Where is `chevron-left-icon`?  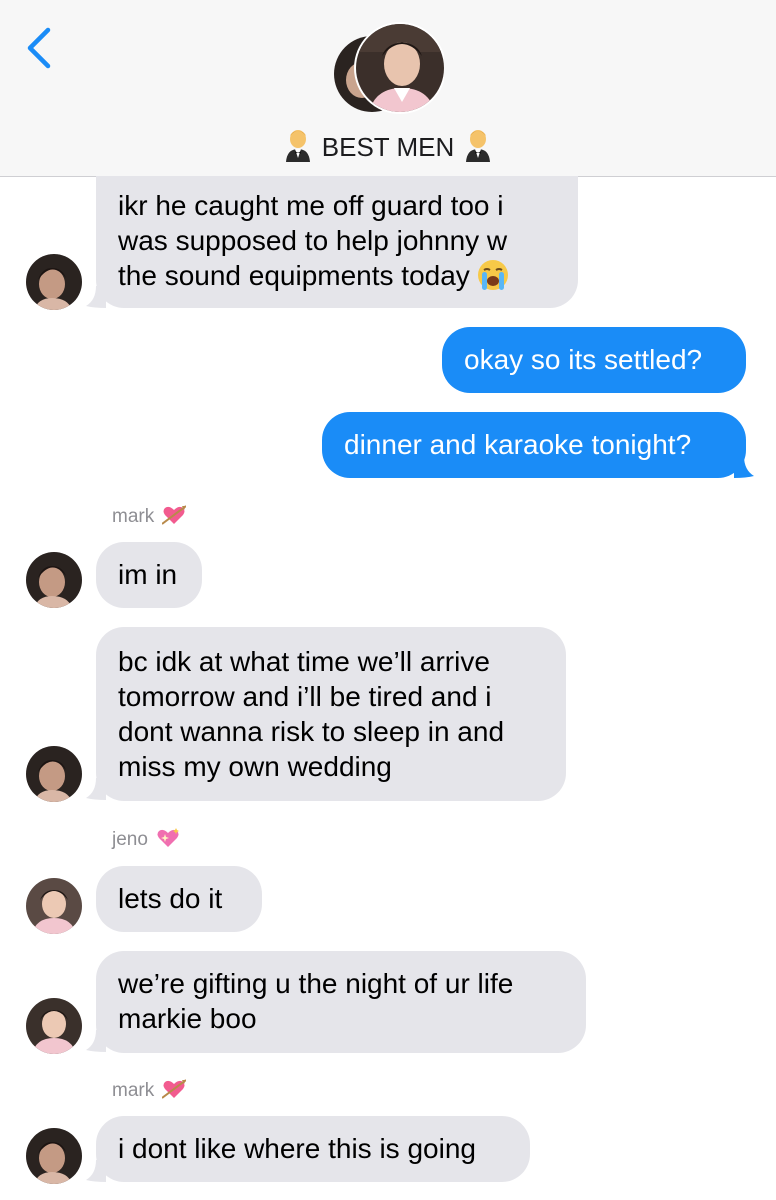
chevron-left-icon is located at coordinates (42, 48).